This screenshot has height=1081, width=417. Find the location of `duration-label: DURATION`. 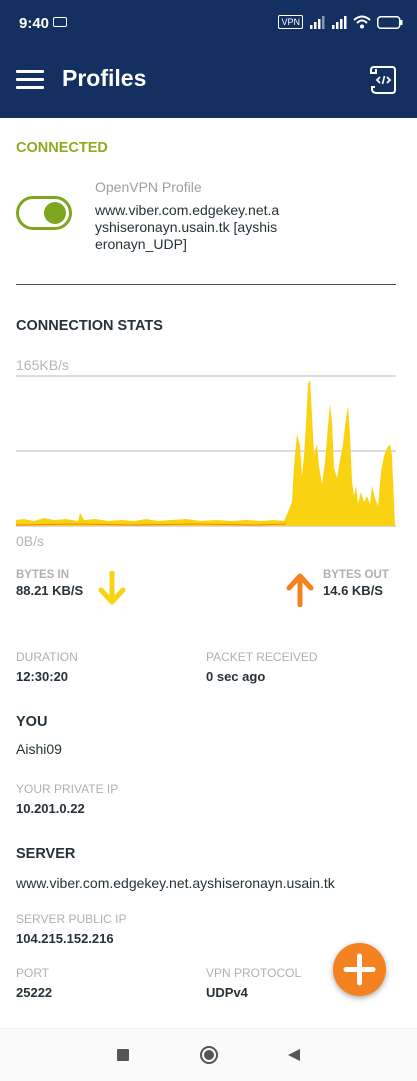

duration-label: DURATION is located at coordinates (47, 657).